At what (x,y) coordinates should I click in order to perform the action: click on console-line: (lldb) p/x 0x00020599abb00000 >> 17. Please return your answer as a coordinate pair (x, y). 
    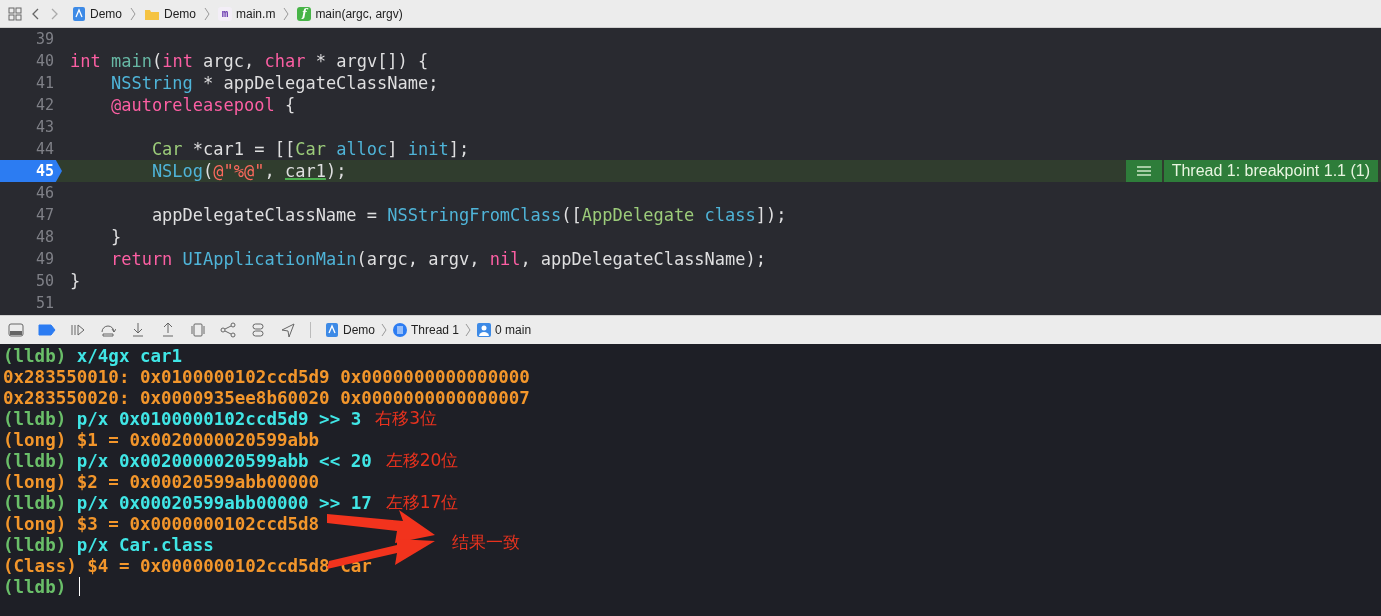
    Looking at the image, I should click on (187, 502).